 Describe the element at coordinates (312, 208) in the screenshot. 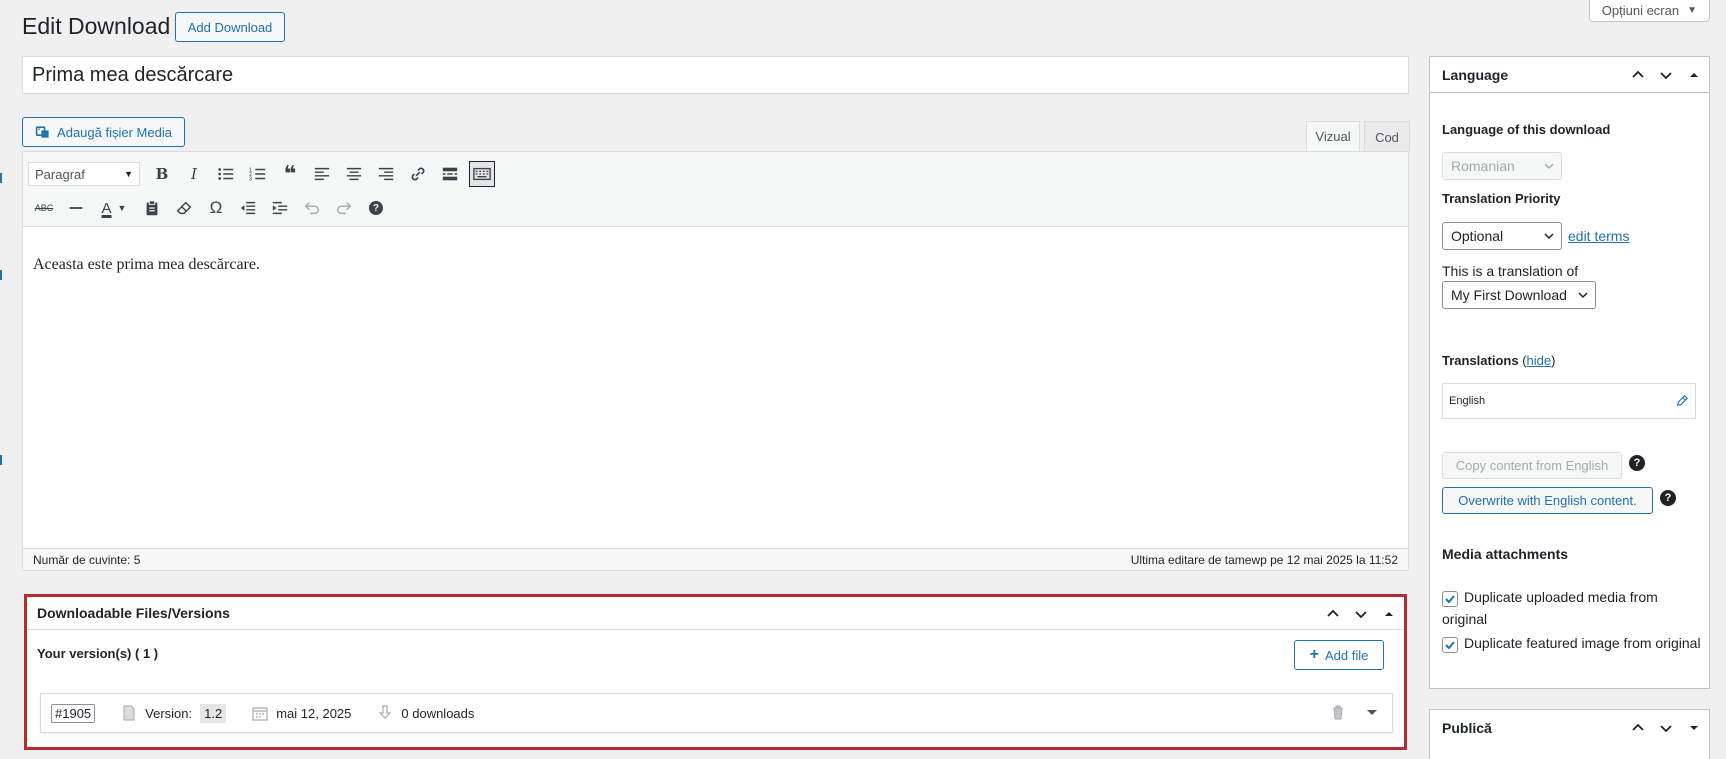

I see `undo-icon` at that location.